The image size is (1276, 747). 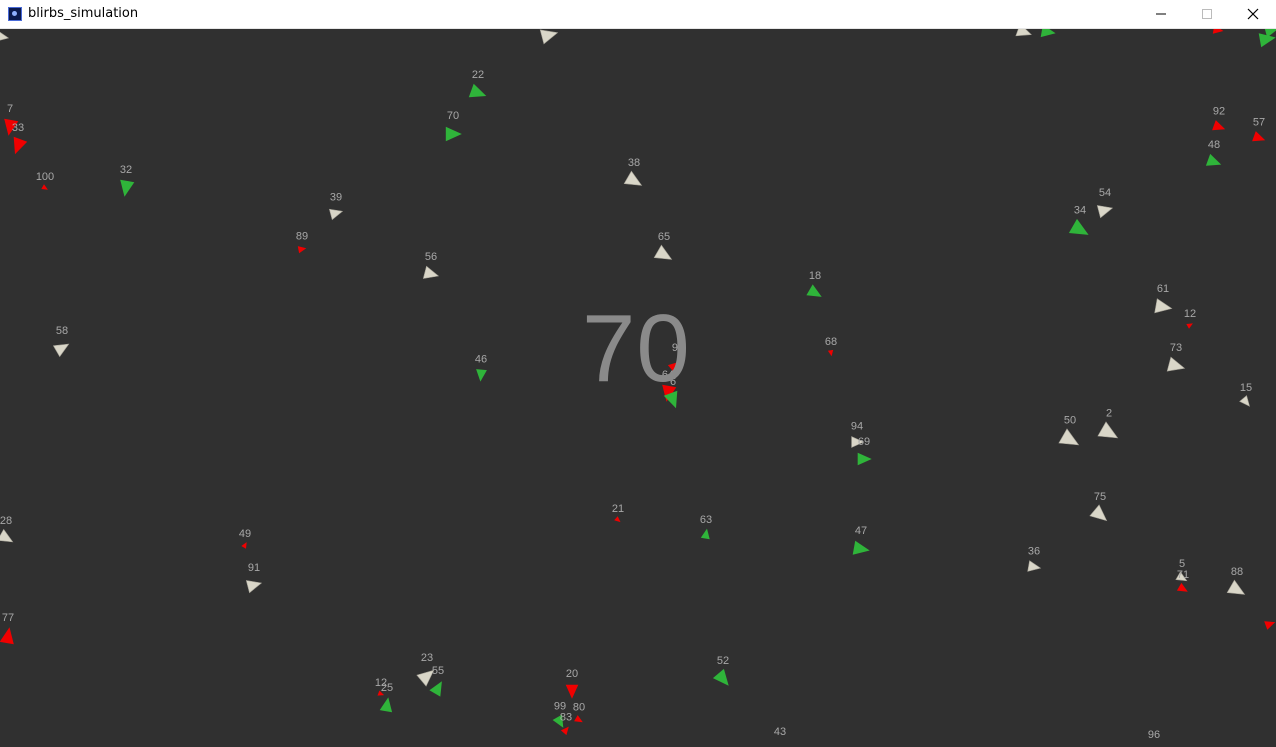 I want to click on blirb-label: 55, so click(x=438, y=671).